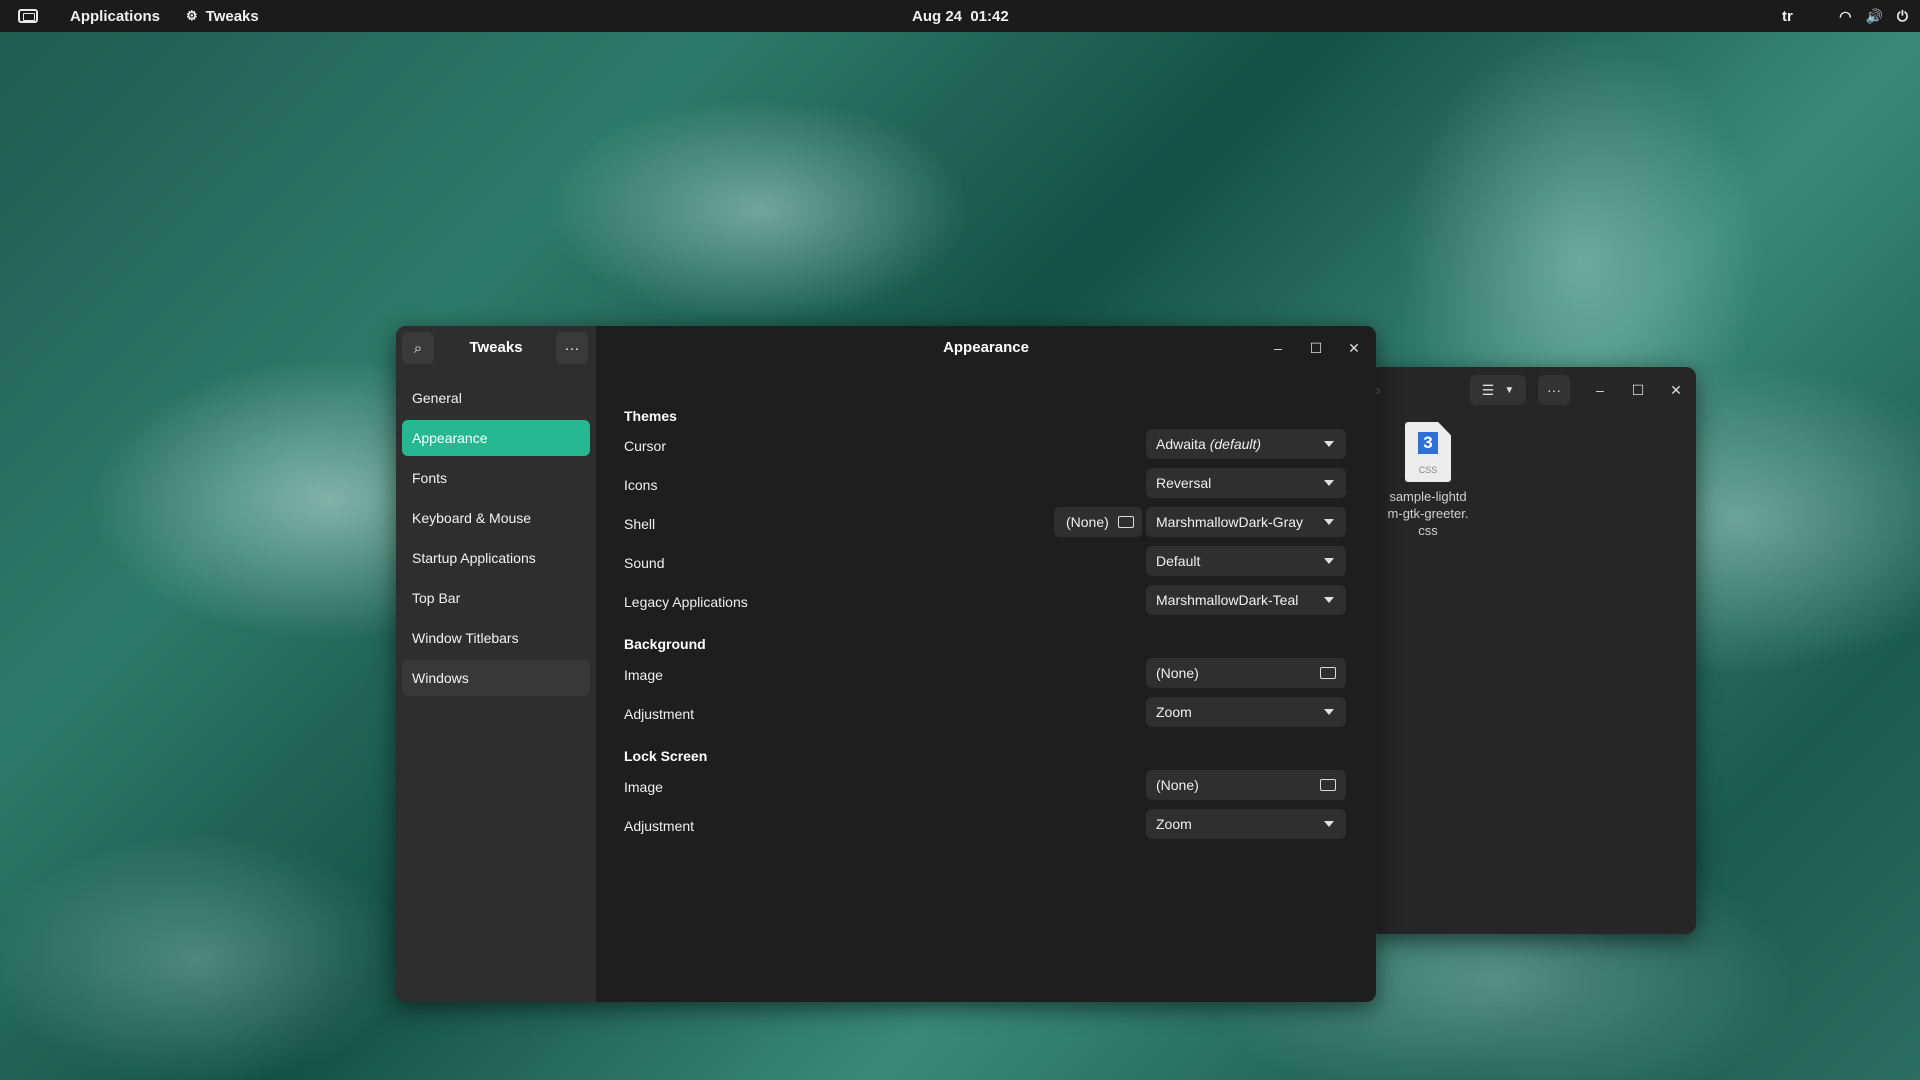 Image resolution: width=1920 pixels, height=1080 pixels. I want to click on sound-dropdown: Default, so click(1246, 561).